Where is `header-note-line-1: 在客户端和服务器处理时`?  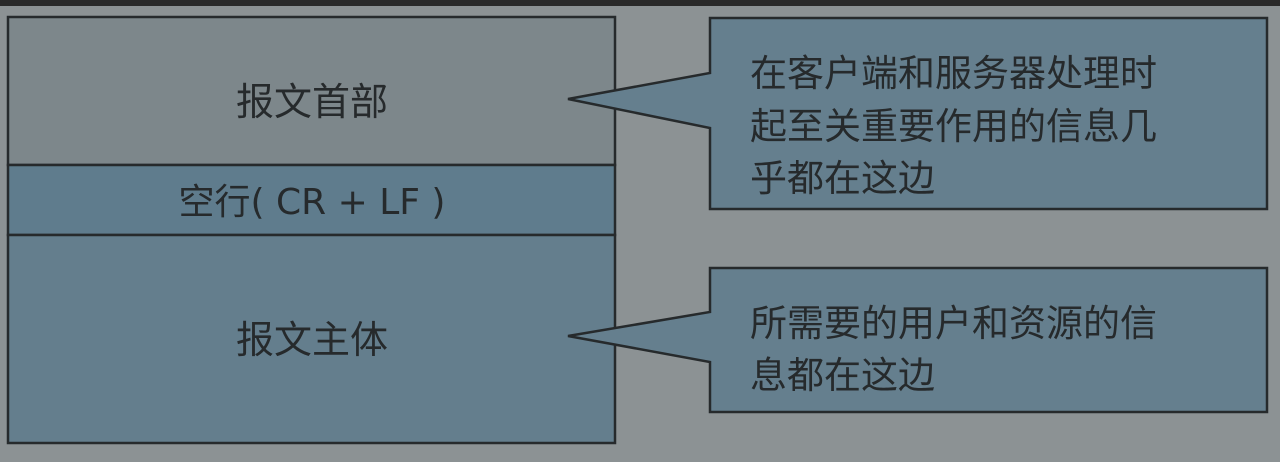
header-note-line-1: 在客户端和服务器处理时 is located at coordinates (953, 73).